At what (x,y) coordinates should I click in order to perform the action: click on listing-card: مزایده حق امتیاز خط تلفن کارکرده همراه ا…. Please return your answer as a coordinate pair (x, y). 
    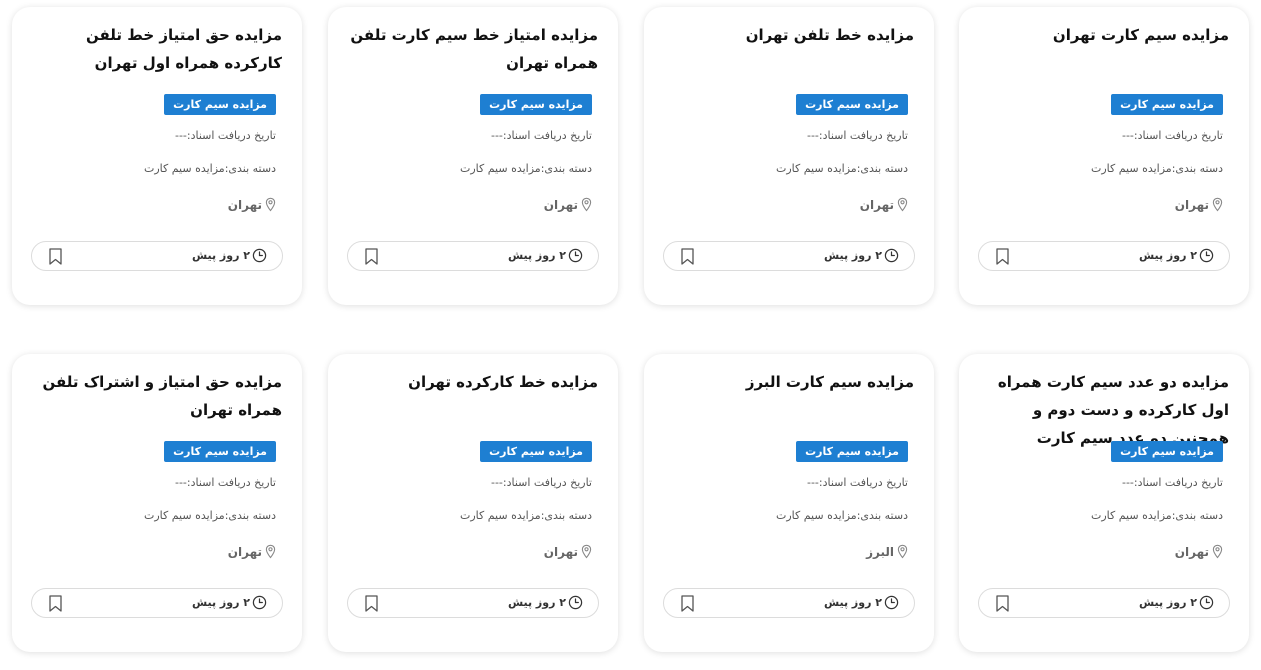
    Looking at the image, I should click on (157, 156).